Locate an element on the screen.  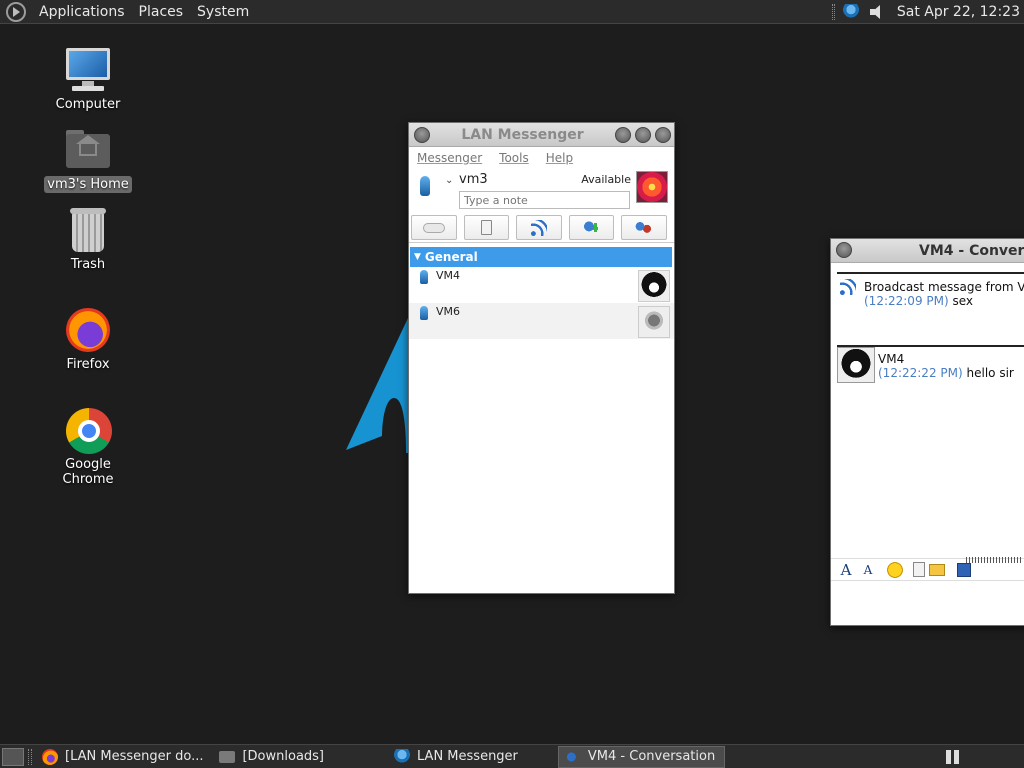
minimize-button is located at coordinates (623, 134).